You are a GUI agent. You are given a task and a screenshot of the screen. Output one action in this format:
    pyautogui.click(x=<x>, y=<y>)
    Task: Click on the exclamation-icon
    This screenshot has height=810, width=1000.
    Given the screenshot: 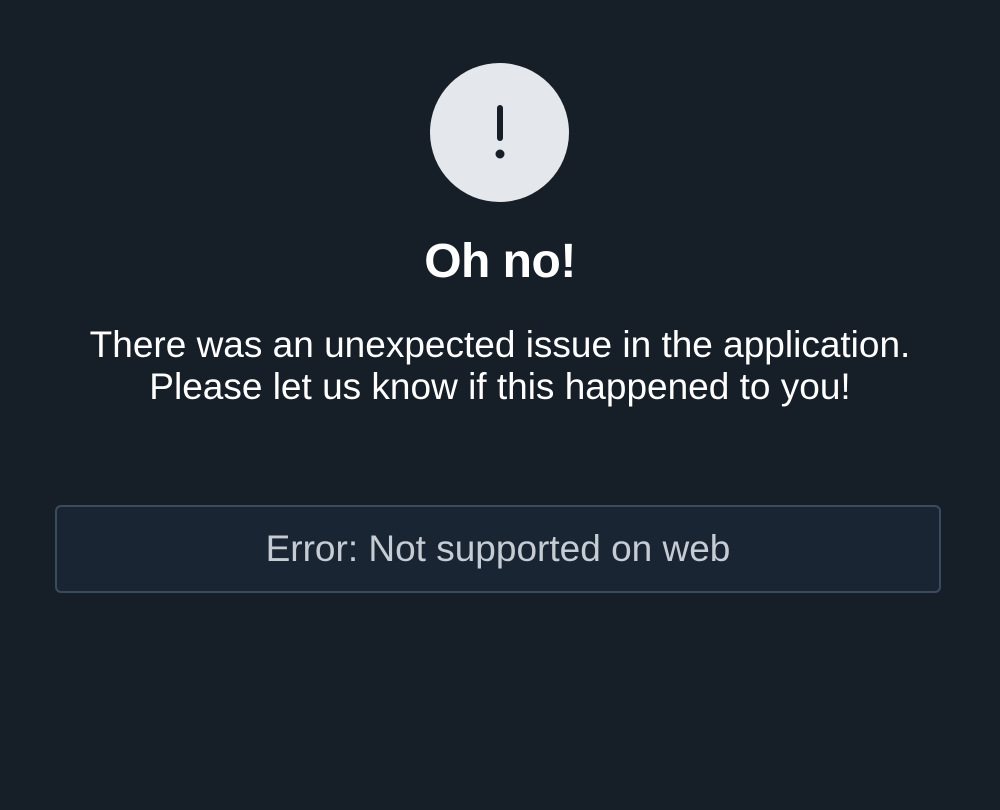 What is the action you would take?
    pyautogui.click(x=500, y=133)
    